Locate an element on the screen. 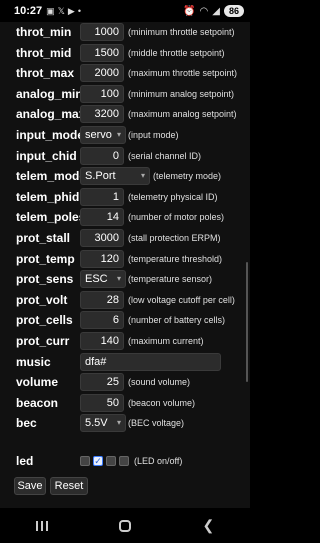  setting-row-telem_poles: telem_poles 14 (number of motor poles) is located at coordinates (125, 217).